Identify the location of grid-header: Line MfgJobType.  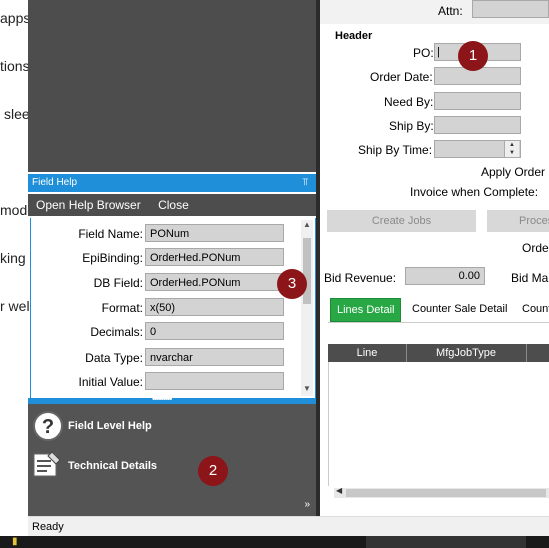
(438, 353).